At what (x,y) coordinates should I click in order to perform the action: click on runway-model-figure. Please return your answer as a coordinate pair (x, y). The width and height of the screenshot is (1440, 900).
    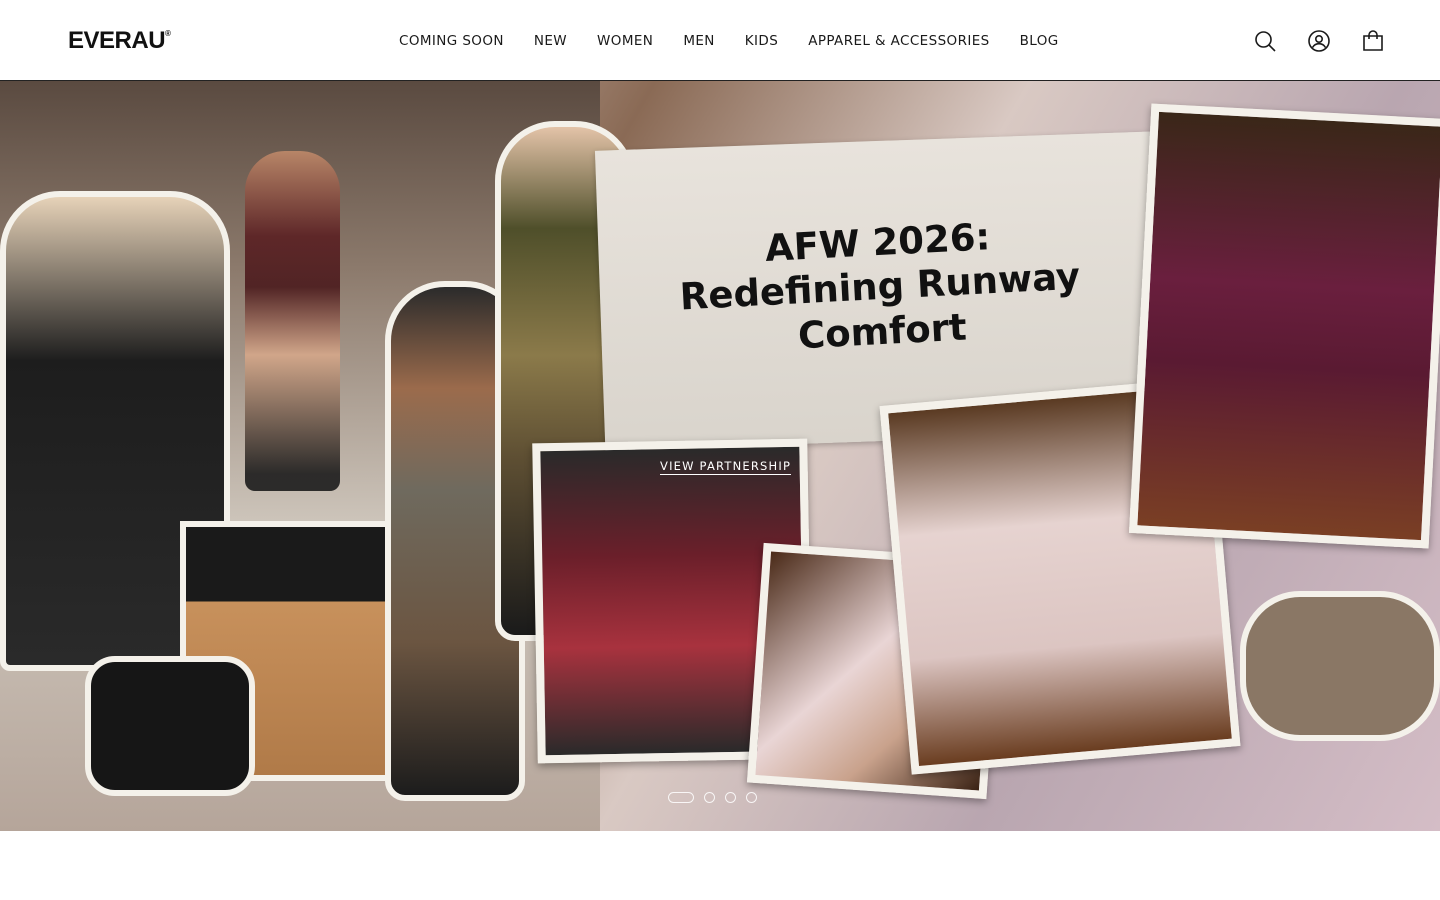
    Looking at the image, I should click on (292, 321).